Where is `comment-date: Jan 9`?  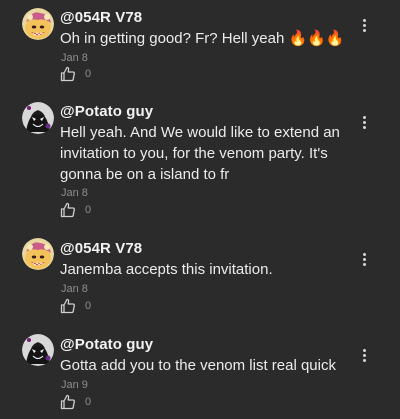 comment-date: Jan 9 is located at coordinates (74, 385).